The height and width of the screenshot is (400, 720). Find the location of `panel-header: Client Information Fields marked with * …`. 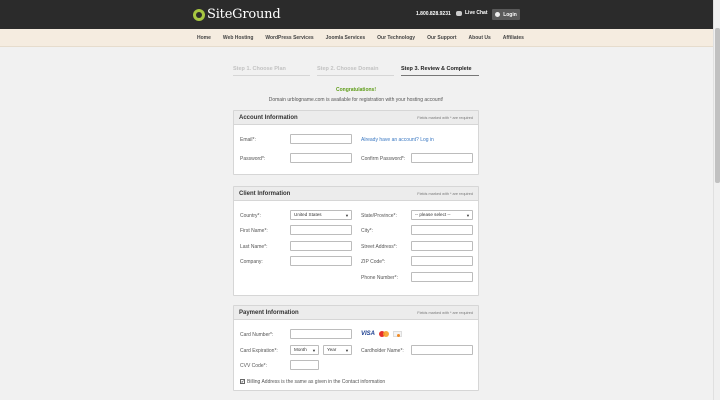

panel-header: Client Information Fields marked with * … is located at coordinates (356, 194).